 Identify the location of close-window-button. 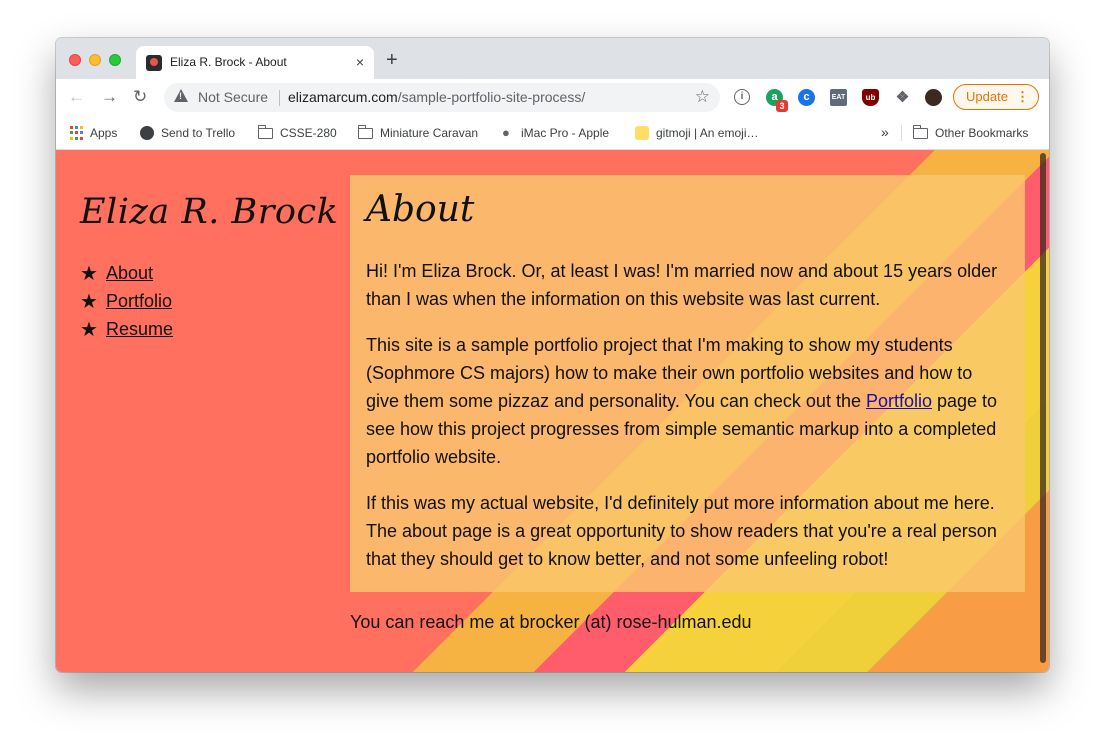
(75, 60).